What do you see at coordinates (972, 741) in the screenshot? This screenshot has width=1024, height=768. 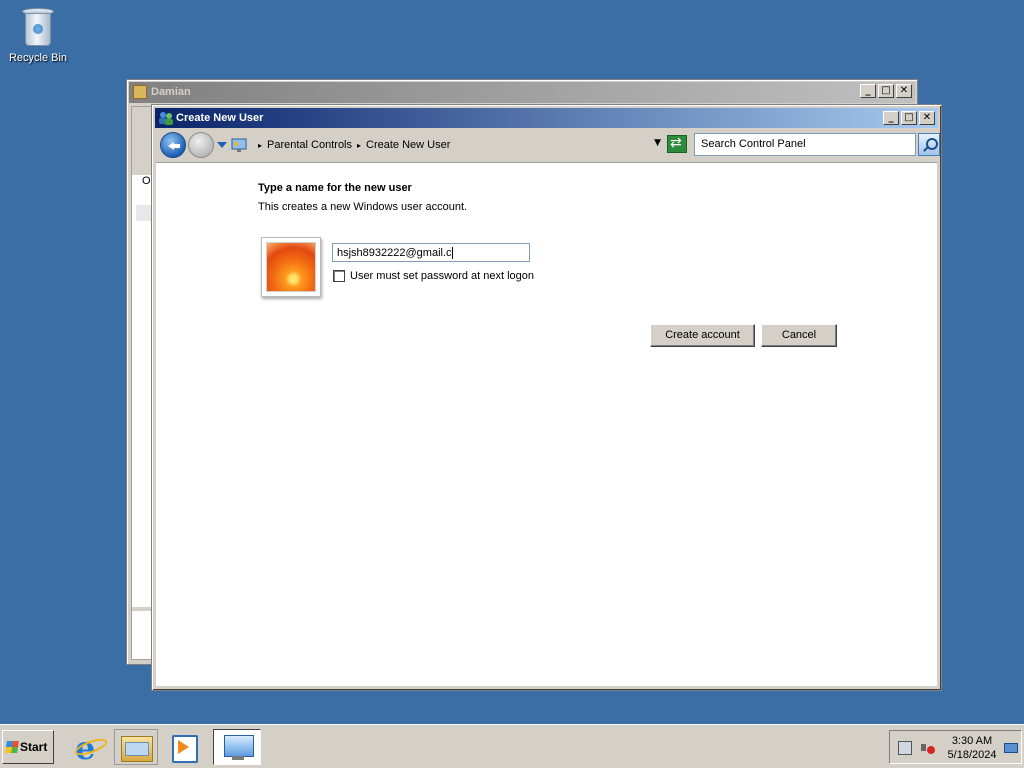 I see `clock-time: 3:30 AM` at bounding box center [972, 741].